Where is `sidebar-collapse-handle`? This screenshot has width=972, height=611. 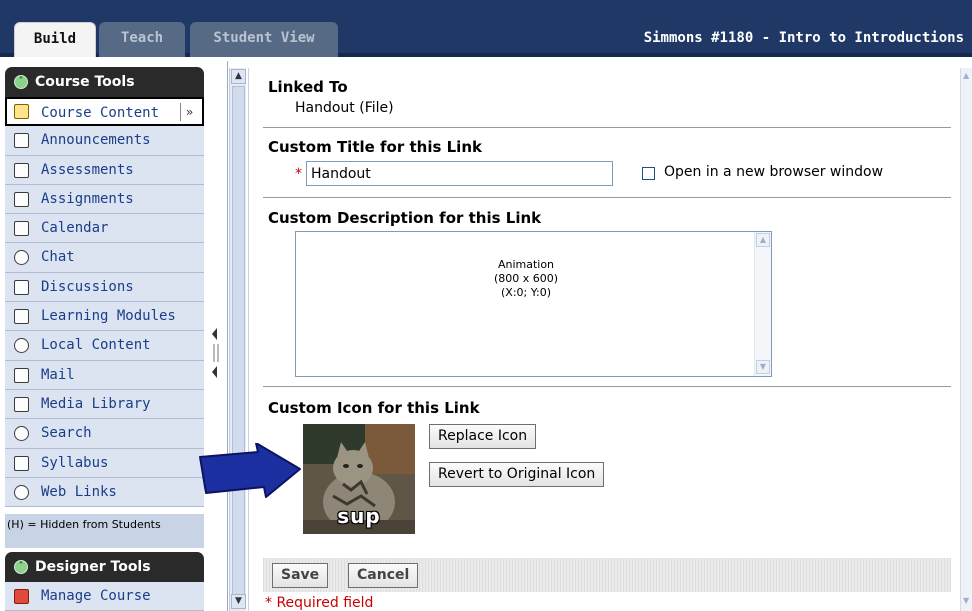 sidebar-collapse-handle is located at coordinates (216, 353).